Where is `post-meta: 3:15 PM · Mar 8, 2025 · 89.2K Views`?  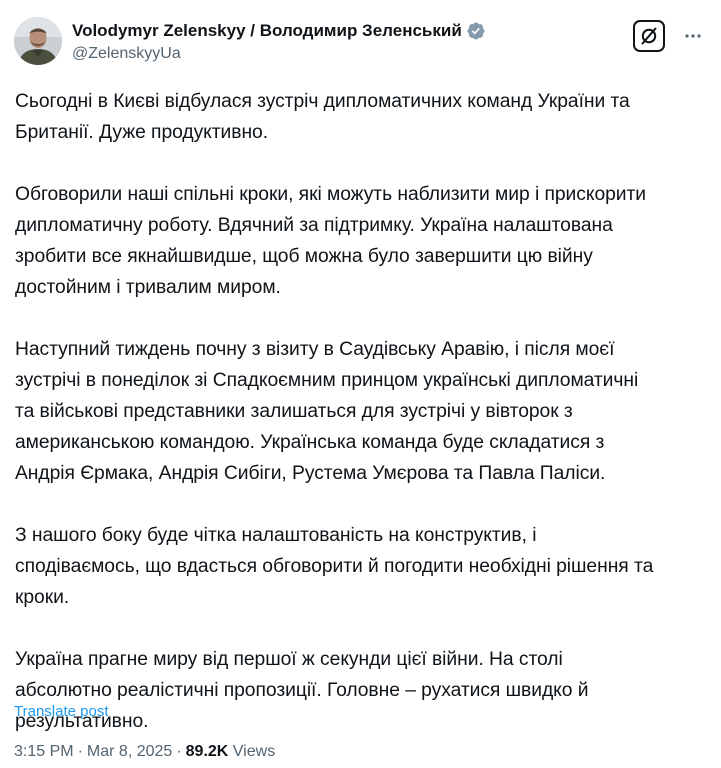 post-meta: 3:15 PM · Mar 8, 2025 · 89.2K Views is located at coordinates (144, 752).